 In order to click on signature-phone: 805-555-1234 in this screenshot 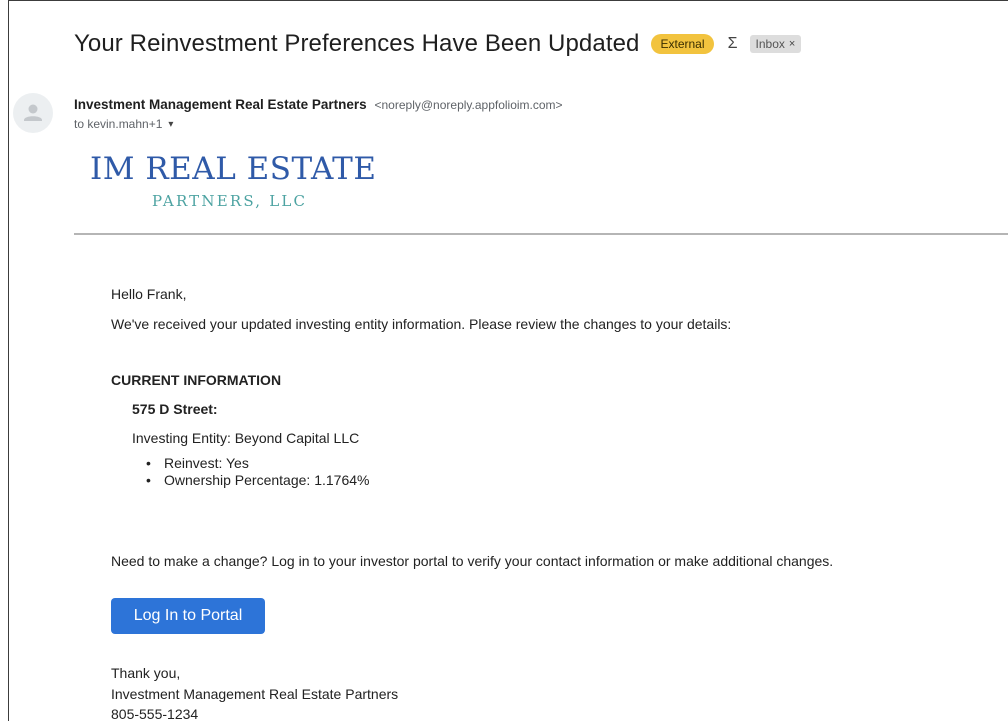, I will do `click(155, 714)`.